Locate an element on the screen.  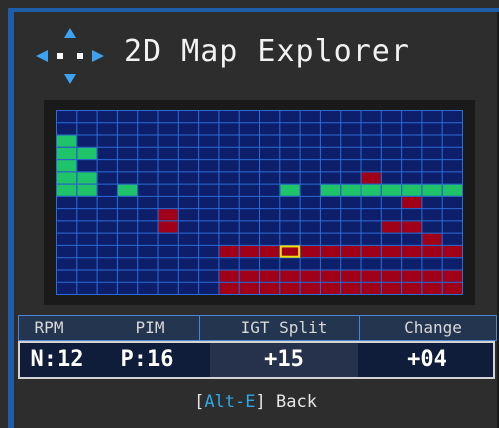
igt-split-value: +15 is located at coordinates (284, 359).